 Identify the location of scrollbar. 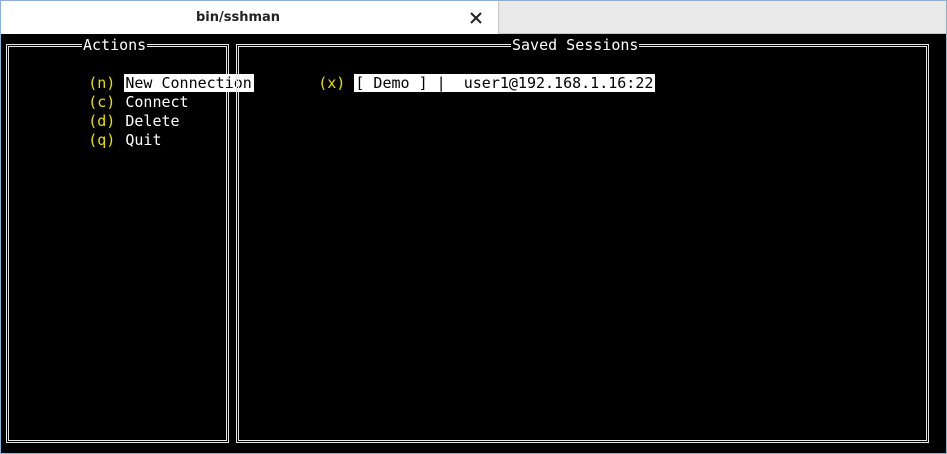
(939, 243).